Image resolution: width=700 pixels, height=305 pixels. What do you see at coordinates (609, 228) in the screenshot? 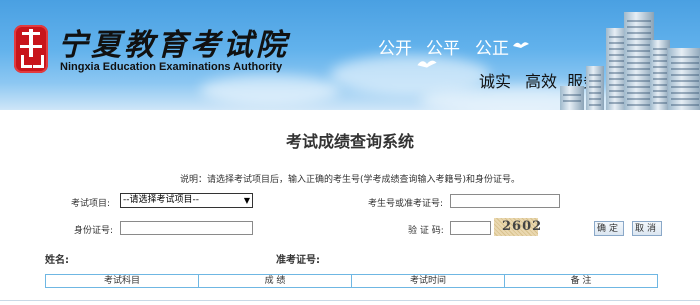
I see `confirm-button: 确定` at bounding box center [609, 228].